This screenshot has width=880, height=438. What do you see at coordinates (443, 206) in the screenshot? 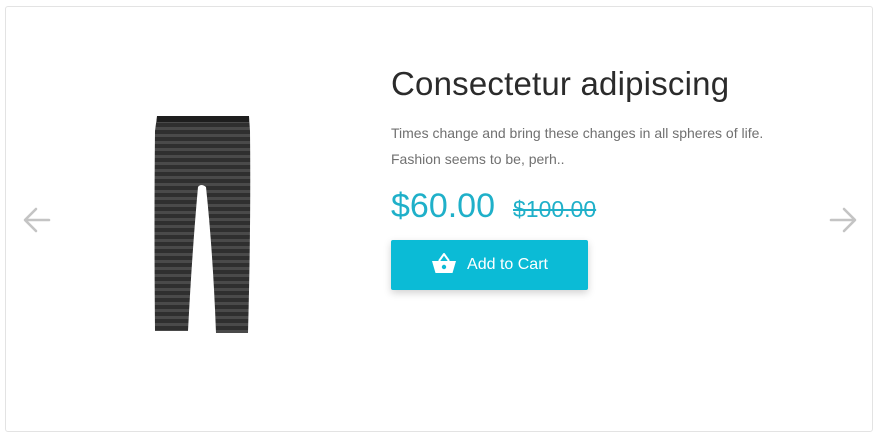
I see `current-price: $60.00` at bounding box center [443, 206].